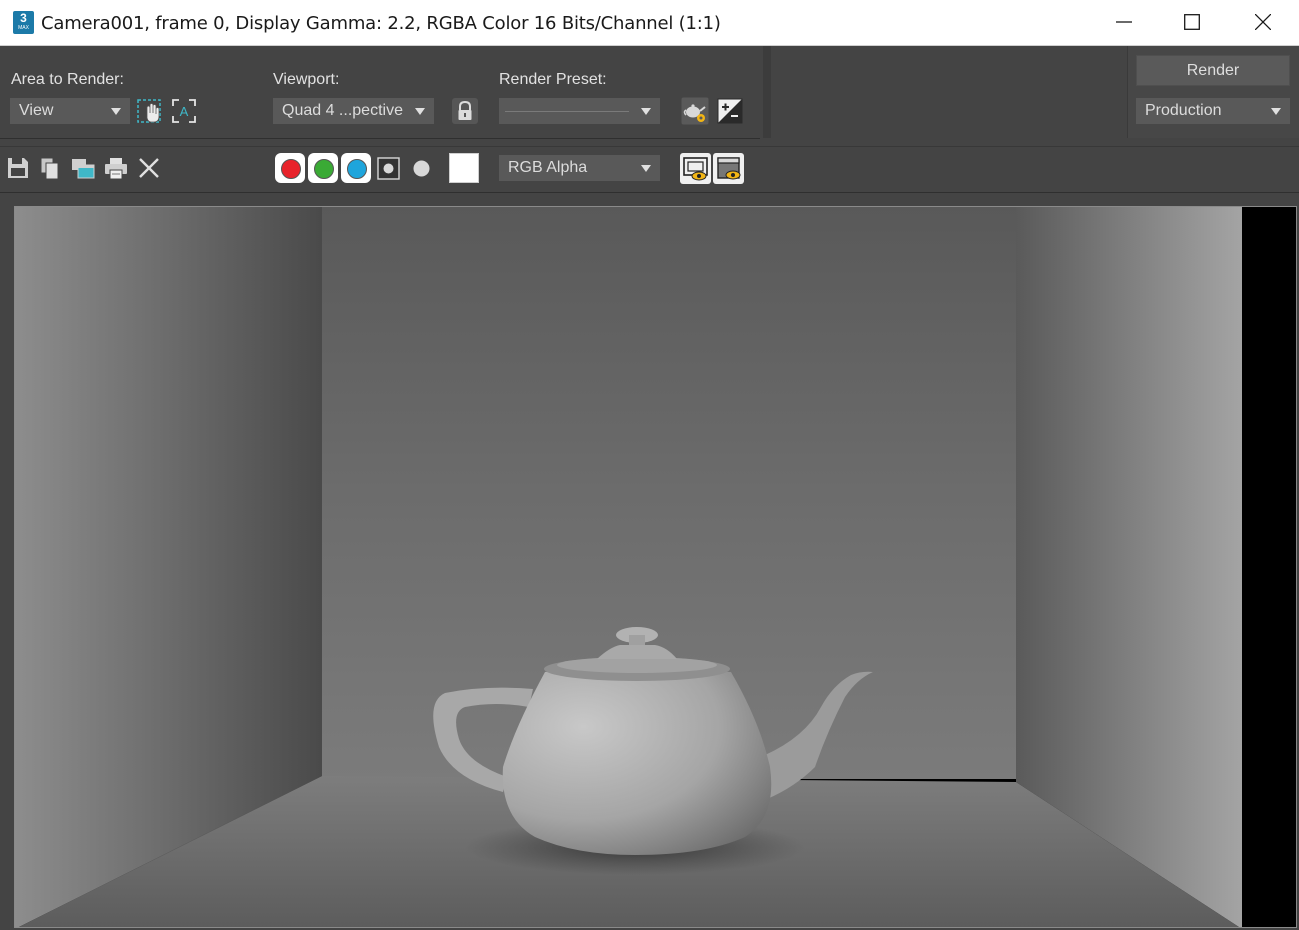  I want to click on environment-exposure-button, so click(730, 111).